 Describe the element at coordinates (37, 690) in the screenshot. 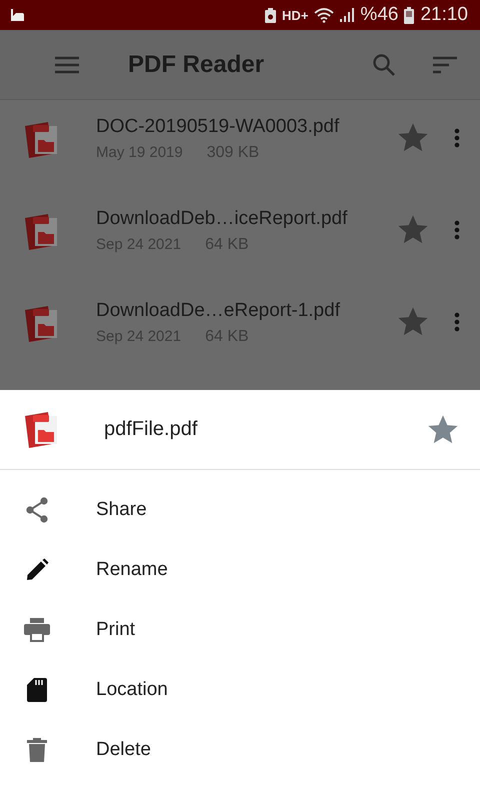

I see `sd-card-icon` at that location.